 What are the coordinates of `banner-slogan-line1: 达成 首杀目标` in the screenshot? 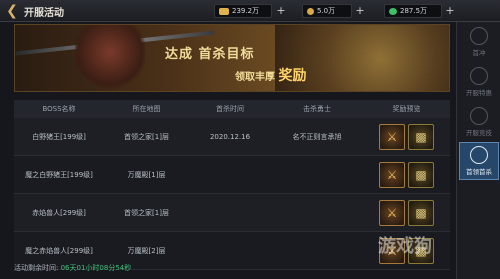 It's located at (210, 54).